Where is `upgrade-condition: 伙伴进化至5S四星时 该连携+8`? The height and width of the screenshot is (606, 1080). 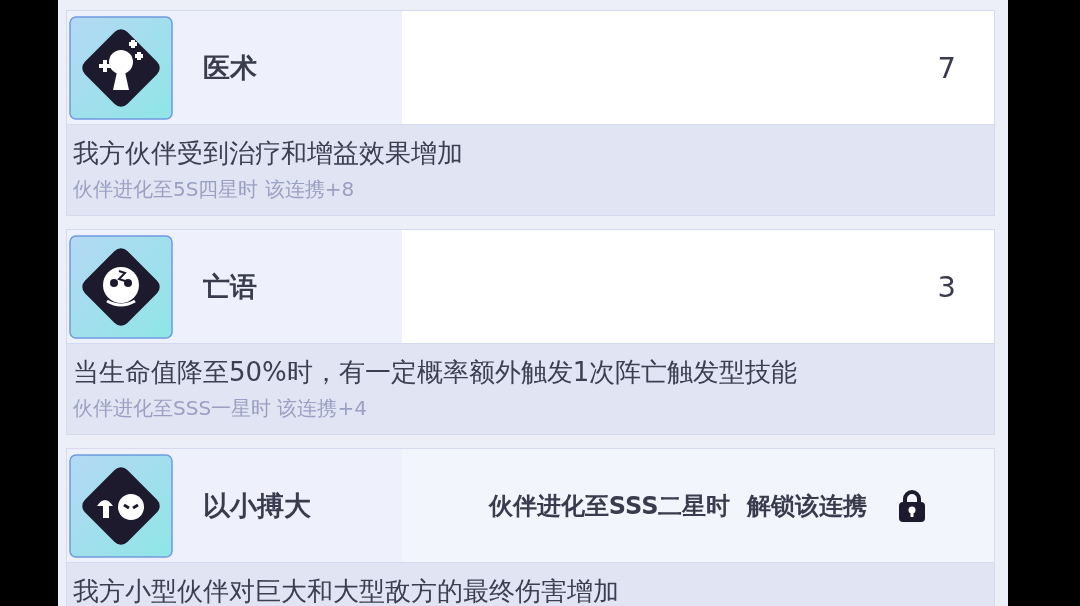 upgrade-condition: 伙伴进化至5S四星时 该连携+8 is located at coordinates (214, 189).